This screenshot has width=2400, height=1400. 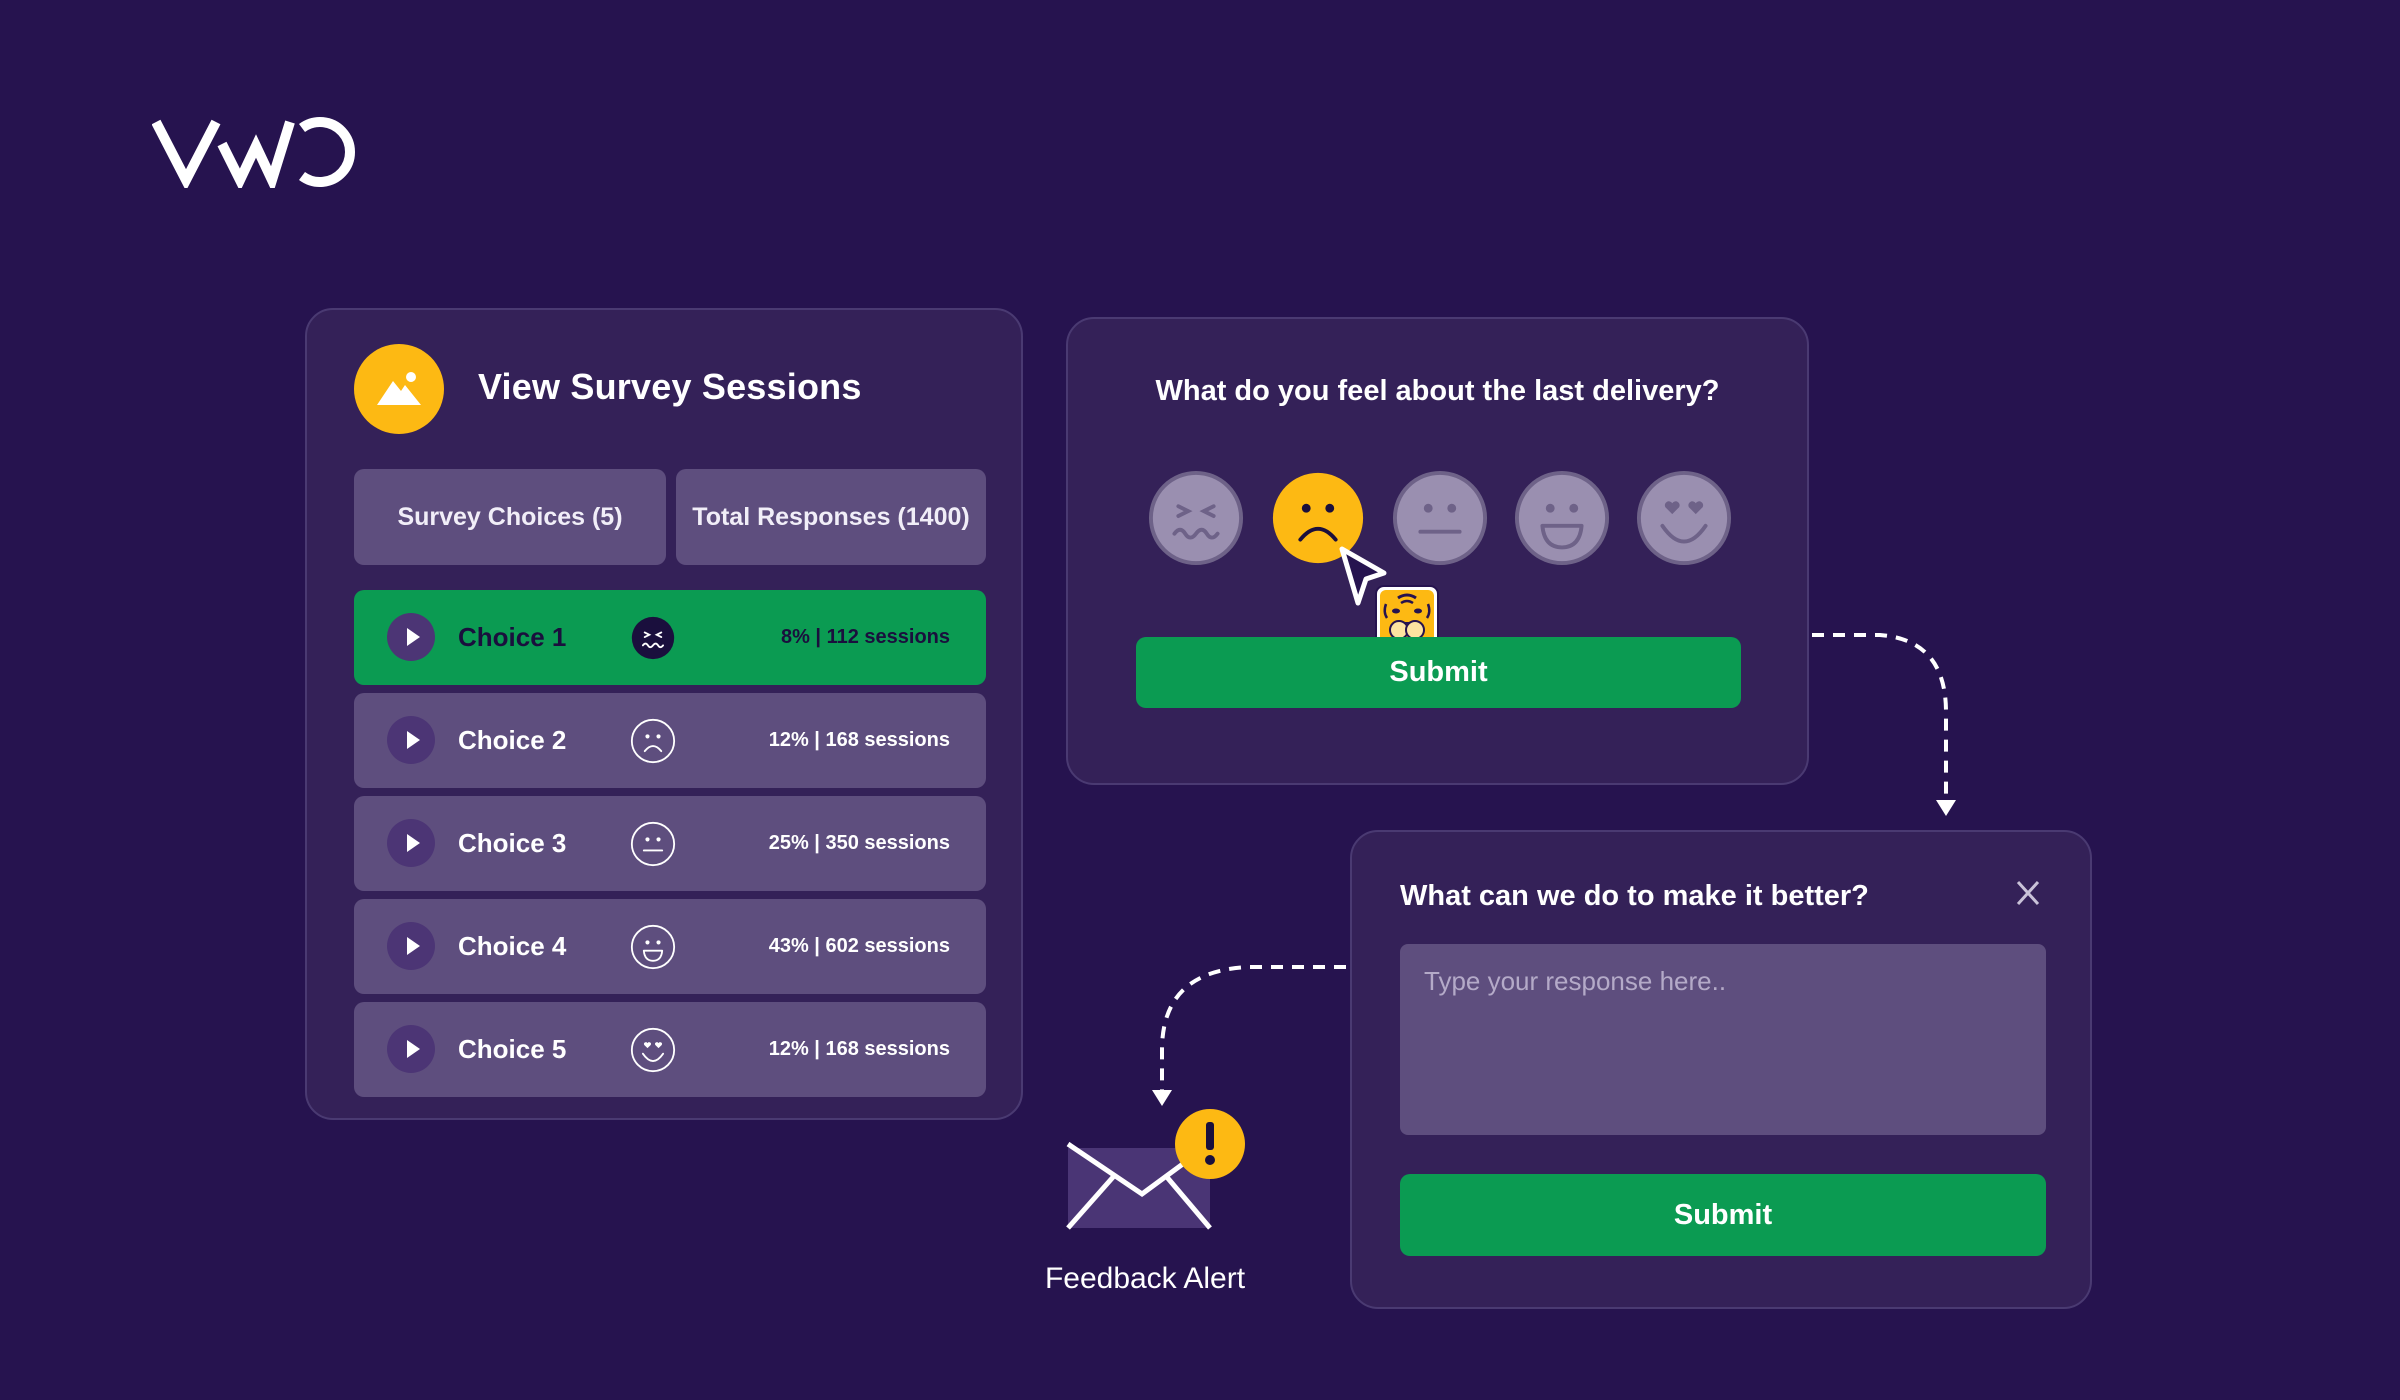 What do you see at coordinates (1196, 518) in the screenshot?
I see `rating-option-confounded-face` at bounding box center [1196, 518].